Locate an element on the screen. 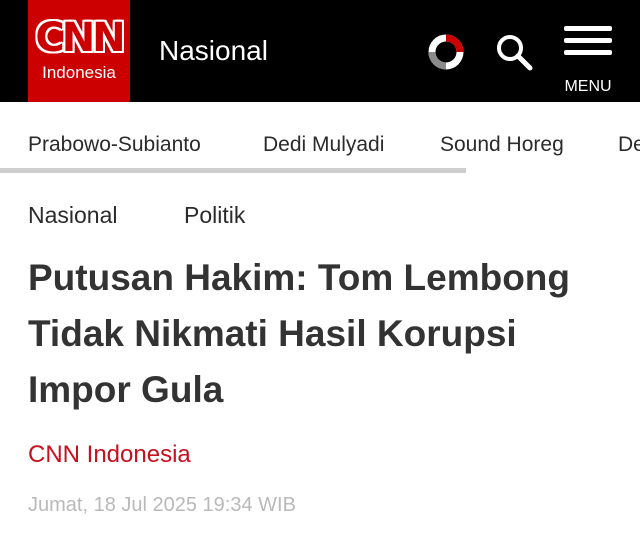  breadcrumb: Nasional Politik is located at coordinates (320, 215).